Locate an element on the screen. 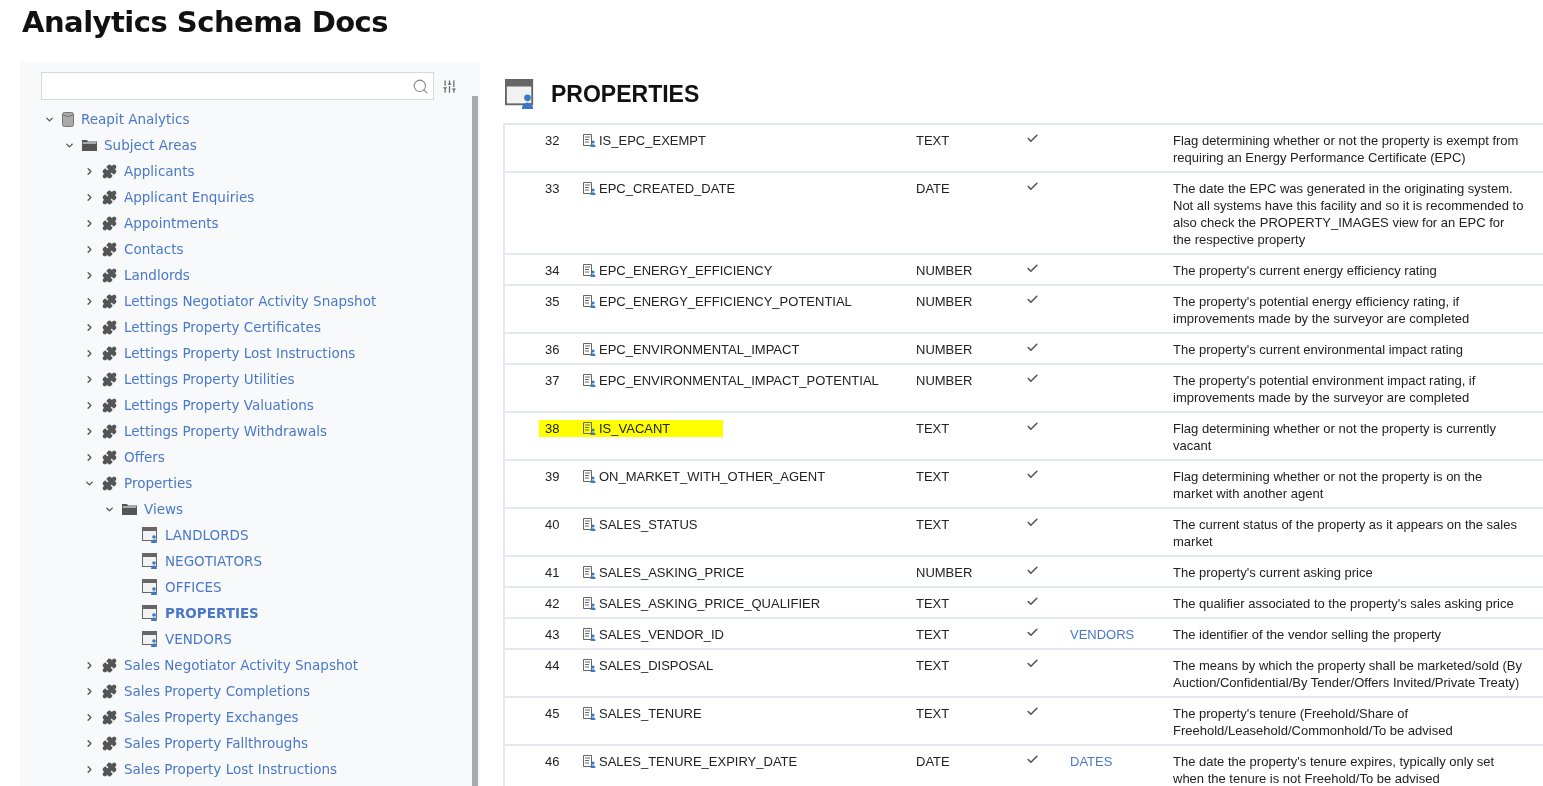 The width and height of the screenshot is (1543, 786). tree-item: Sales Negotiator Activity Snapshot is located at coordinates (241, 665).